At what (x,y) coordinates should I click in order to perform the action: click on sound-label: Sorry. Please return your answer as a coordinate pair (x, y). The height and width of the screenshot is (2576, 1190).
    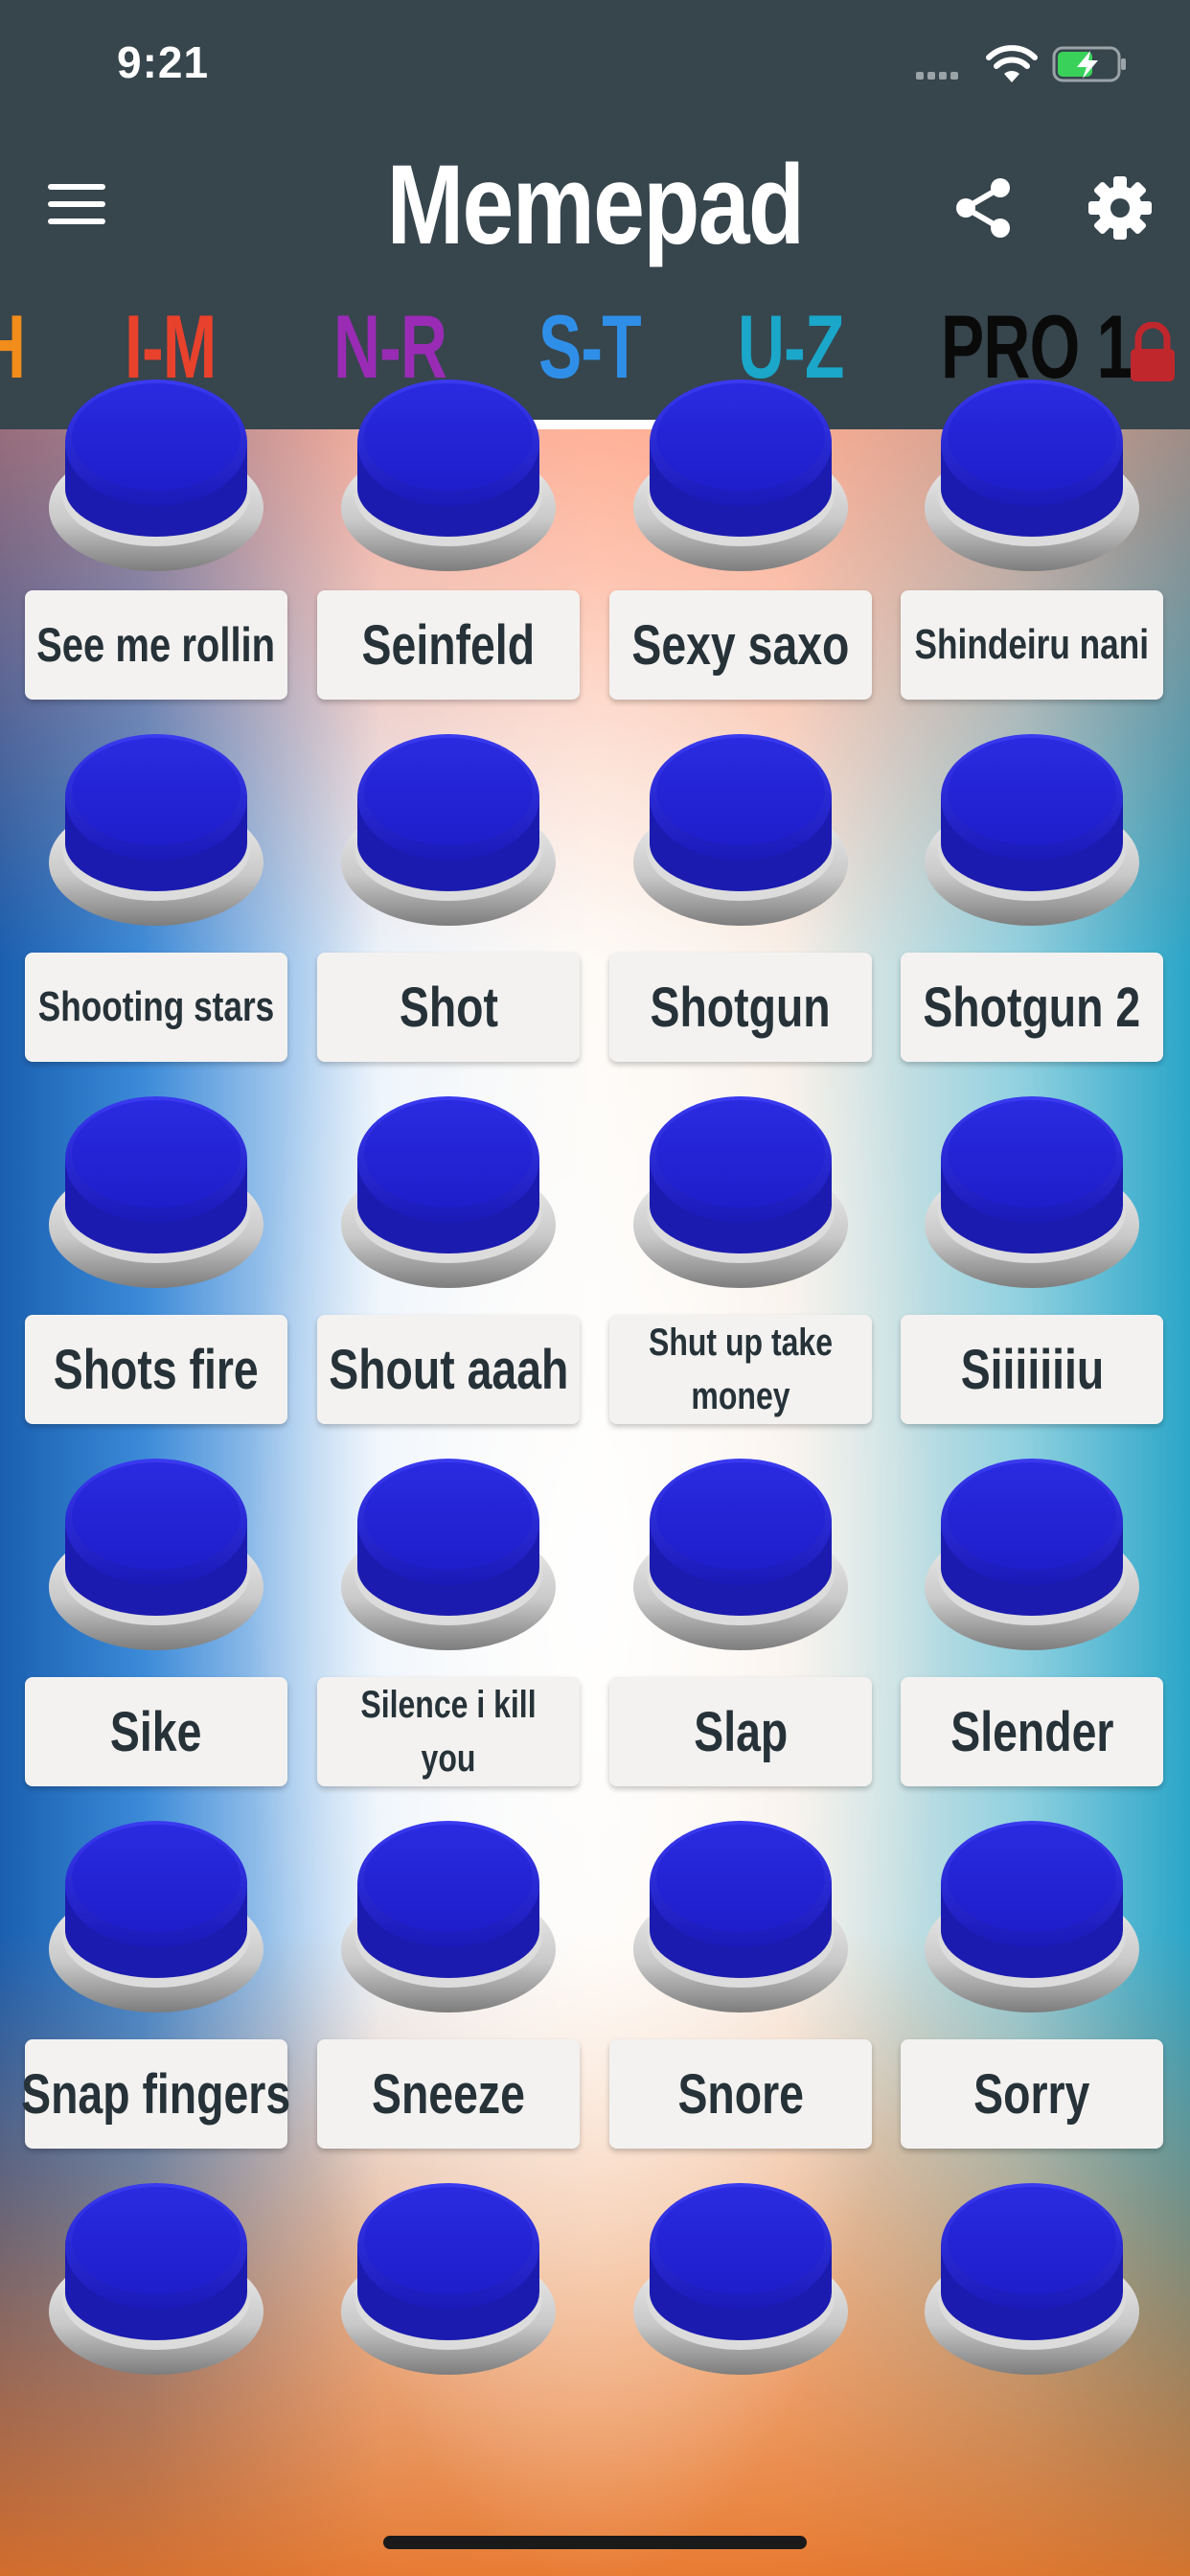
    Looking at the image, I should click on (1032, 2094).